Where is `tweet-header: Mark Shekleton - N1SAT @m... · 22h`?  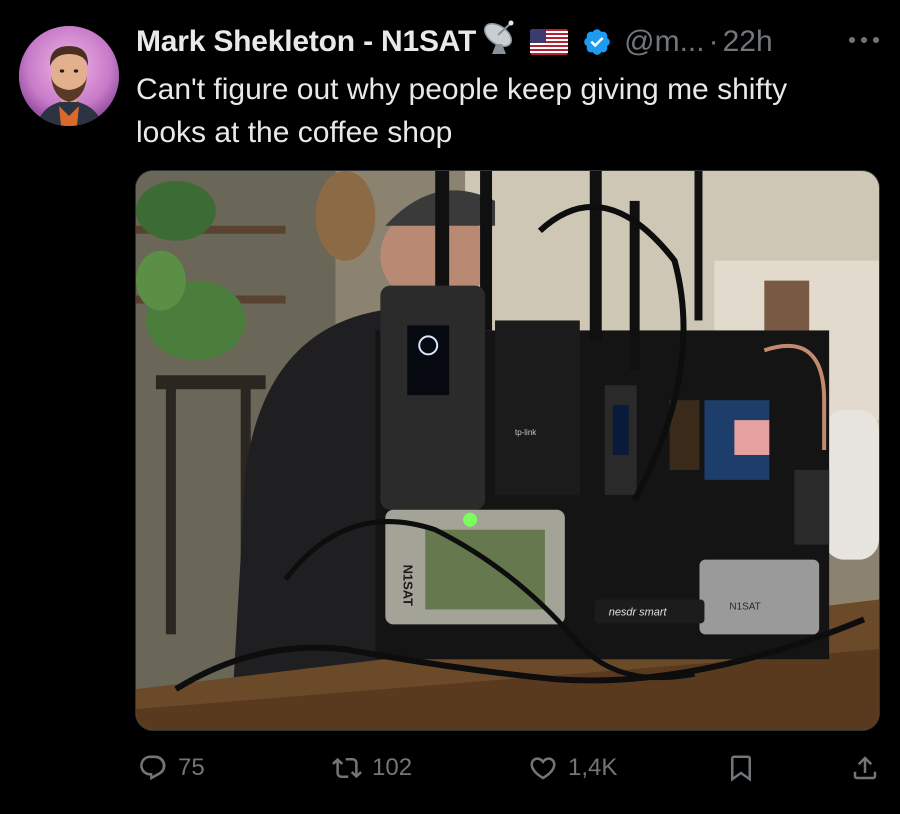
tweet-header: Mark Shekleton - N1SAT @m... · 22h is located at coordinates (454, 42).